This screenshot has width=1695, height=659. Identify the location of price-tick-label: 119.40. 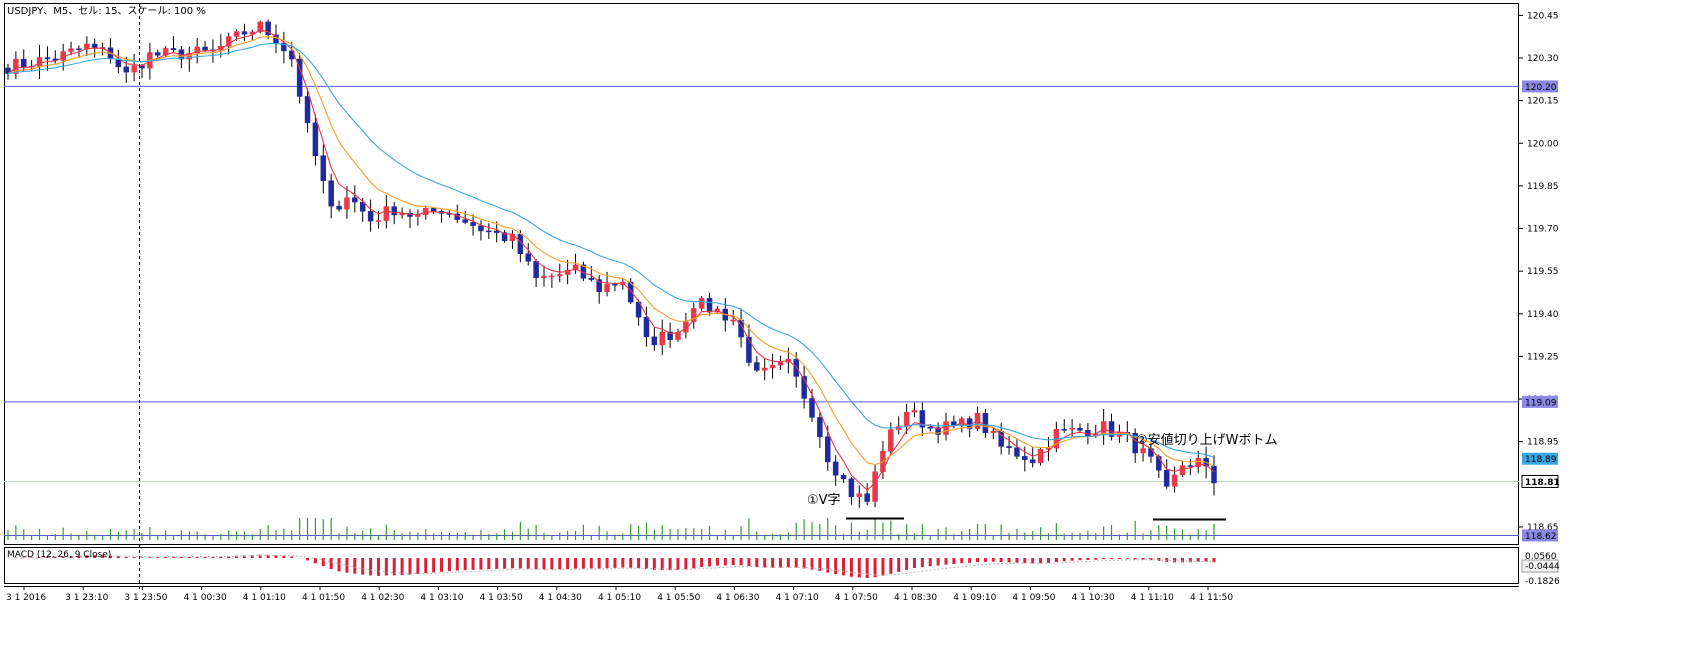
(1543, 315).